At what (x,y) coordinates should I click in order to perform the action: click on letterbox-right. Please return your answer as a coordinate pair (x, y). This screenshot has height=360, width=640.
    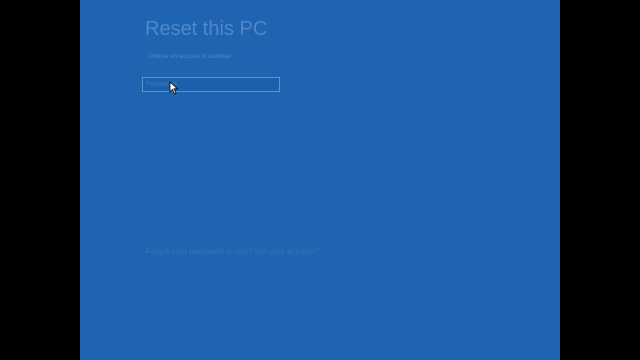
    Looking at the image, I should click on (600, 180).